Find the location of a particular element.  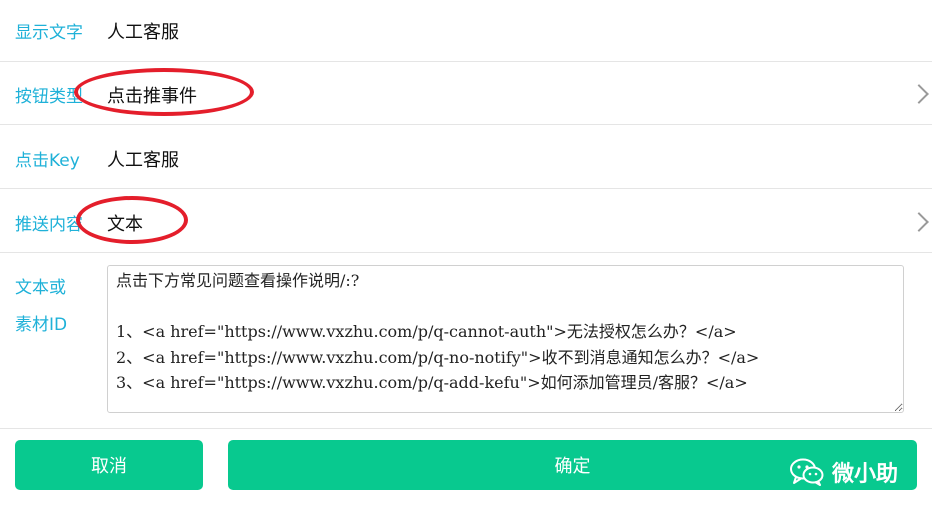

wechat-icon is located at coordinates (807, 472).